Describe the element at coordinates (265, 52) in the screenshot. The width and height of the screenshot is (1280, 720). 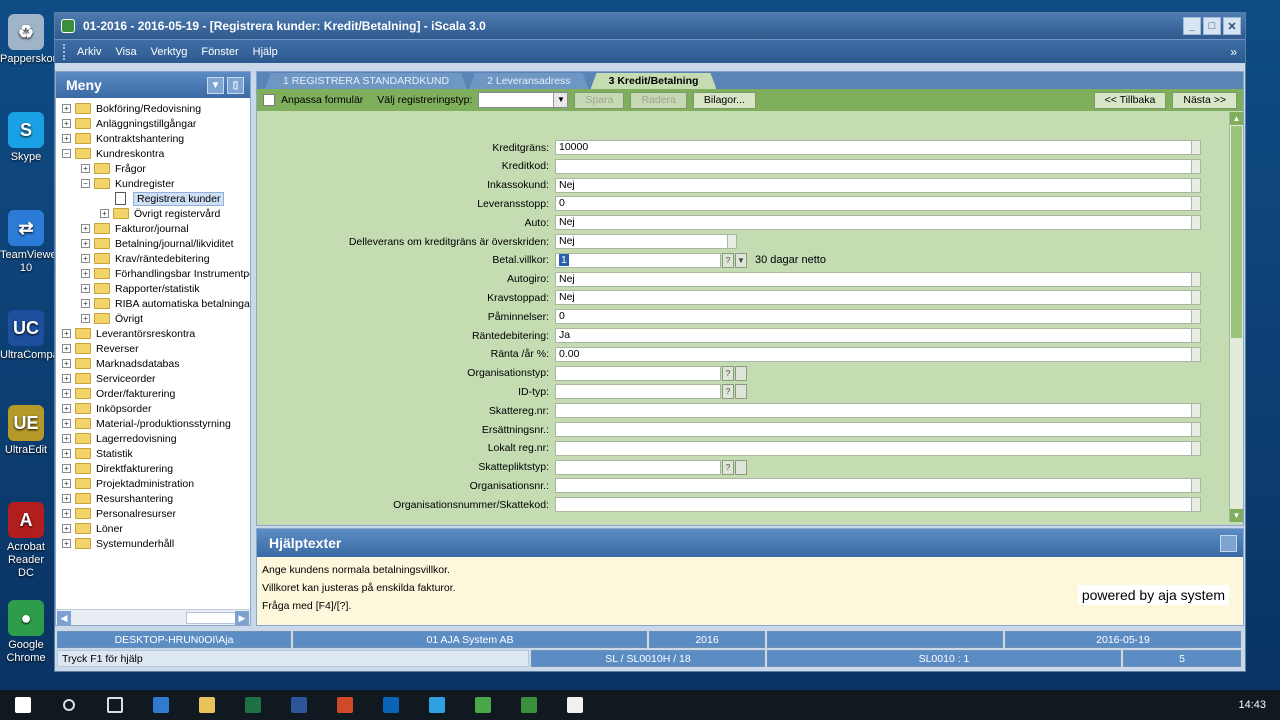
I see `menu-hjalp: Hjälp` at that location.